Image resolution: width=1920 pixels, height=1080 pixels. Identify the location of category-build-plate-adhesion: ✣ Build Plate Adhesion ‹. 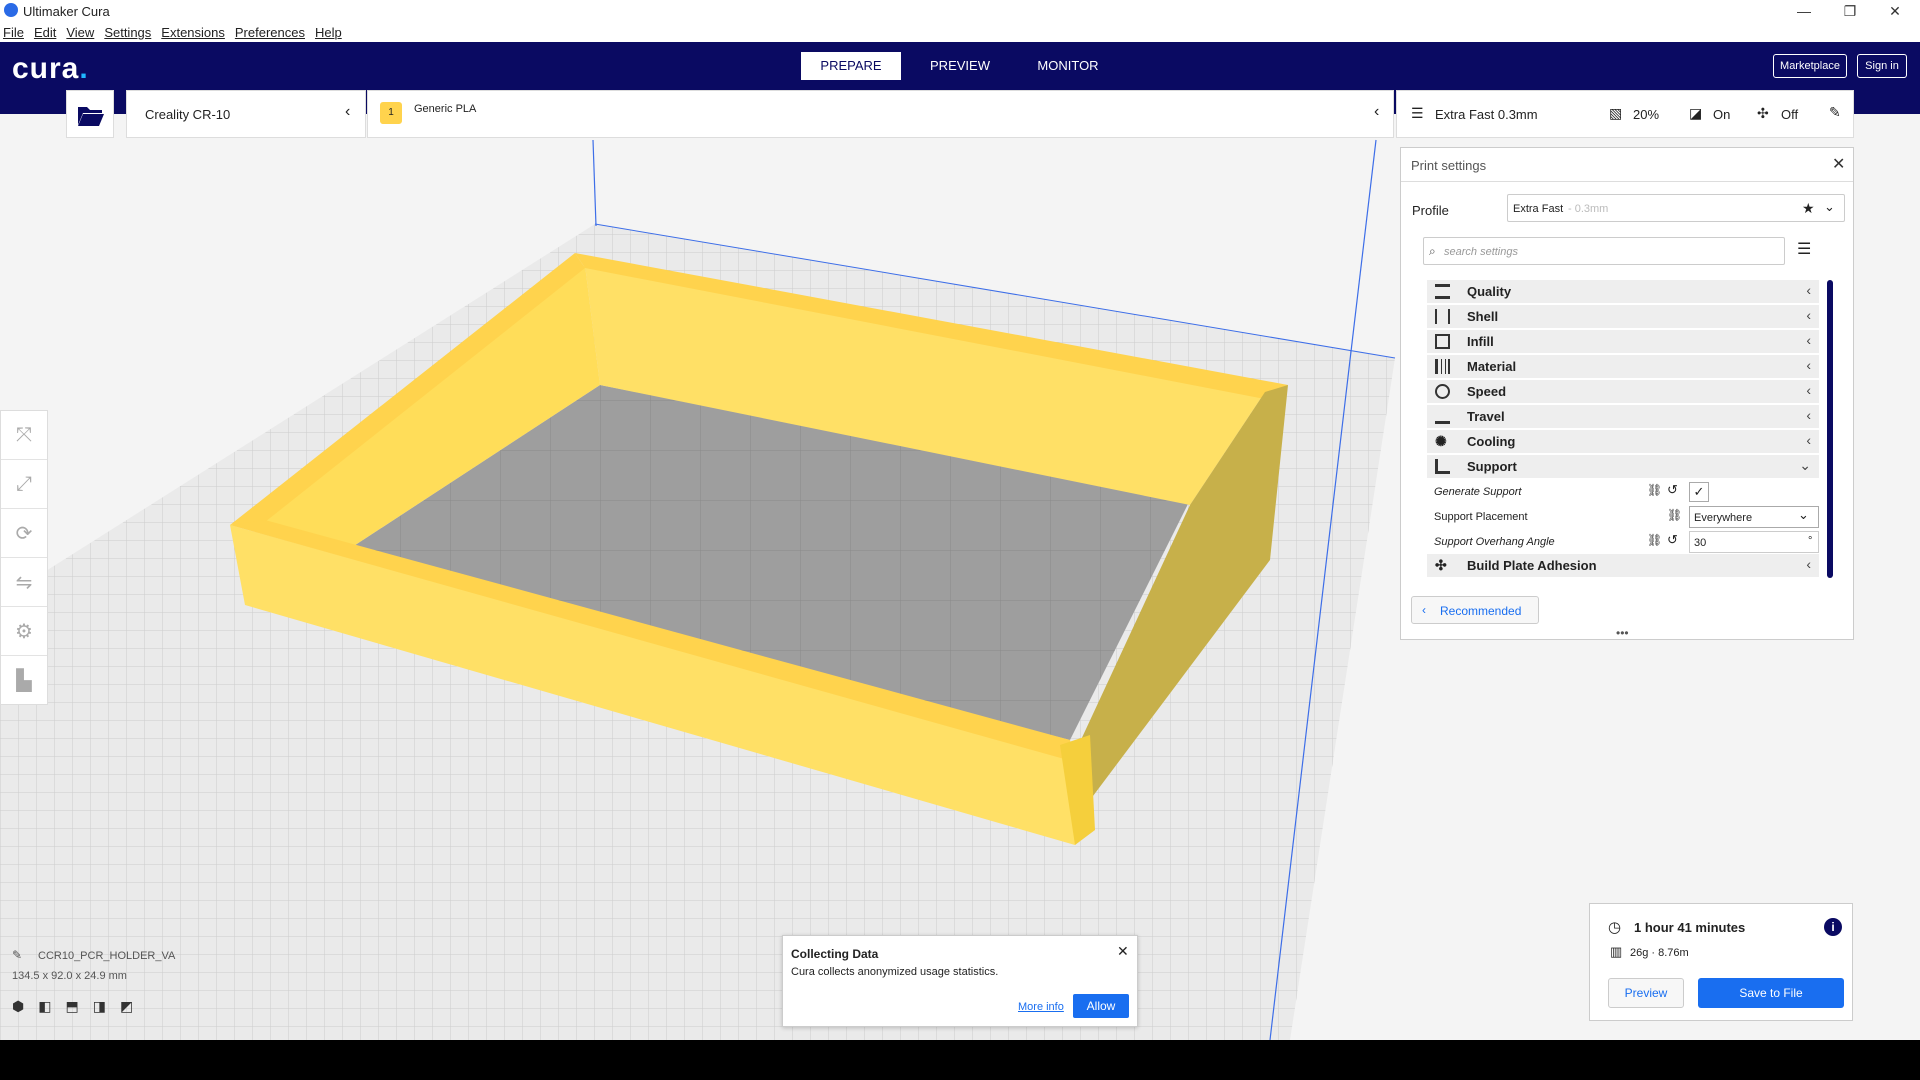
(1623, 565).